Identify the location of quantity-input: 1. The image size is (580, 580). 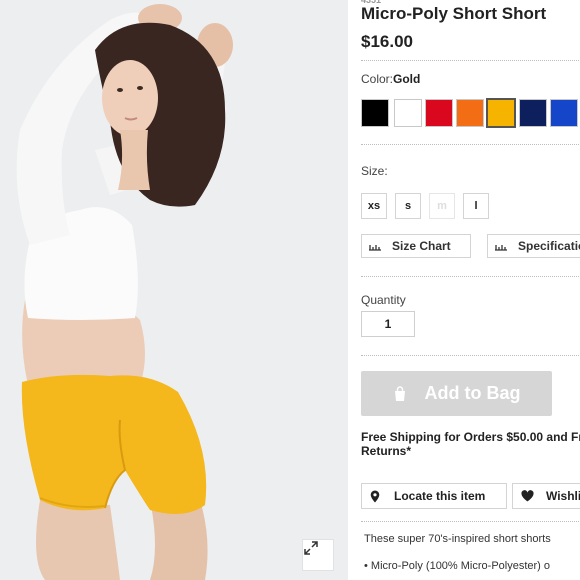
(388, 324).